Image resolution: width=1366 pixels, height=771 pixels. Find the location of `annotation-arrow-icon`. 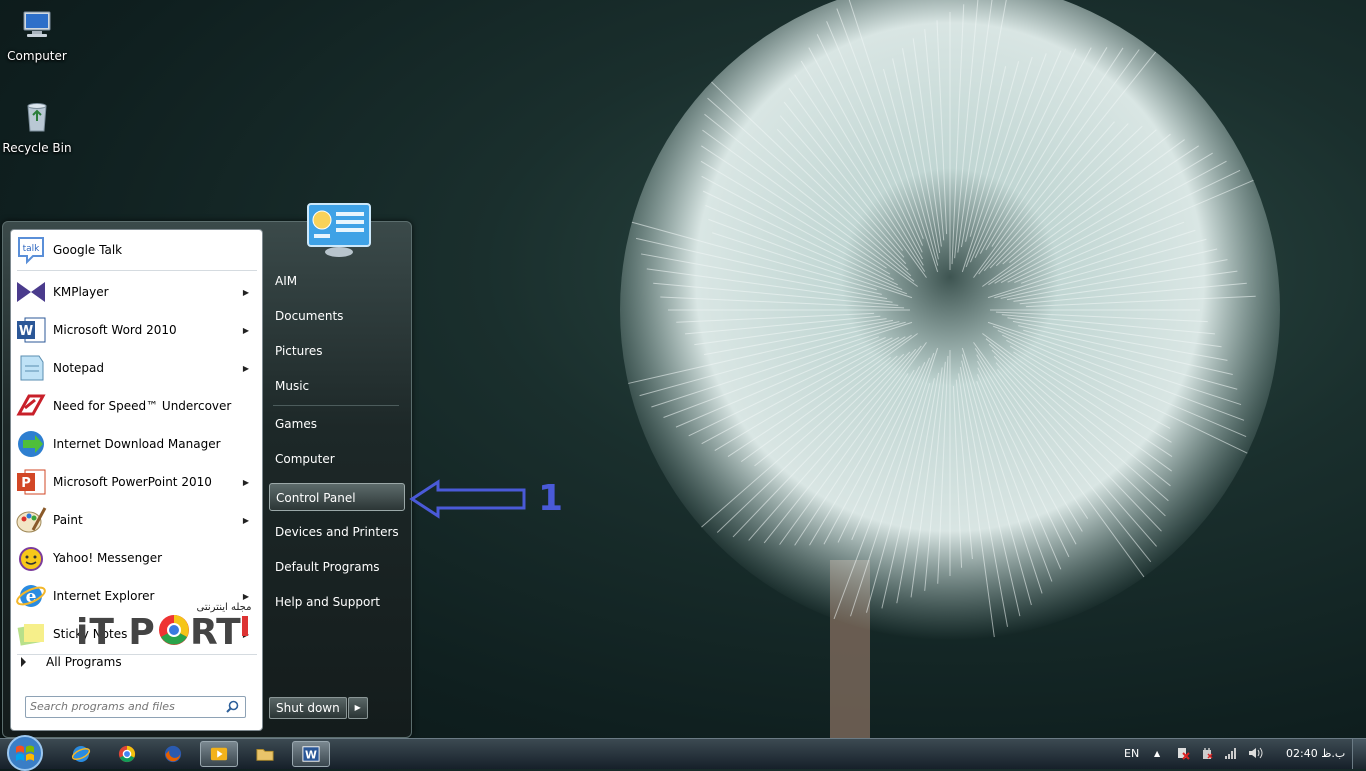

annotation-arrow-icon is located at coordinates (467, 499).